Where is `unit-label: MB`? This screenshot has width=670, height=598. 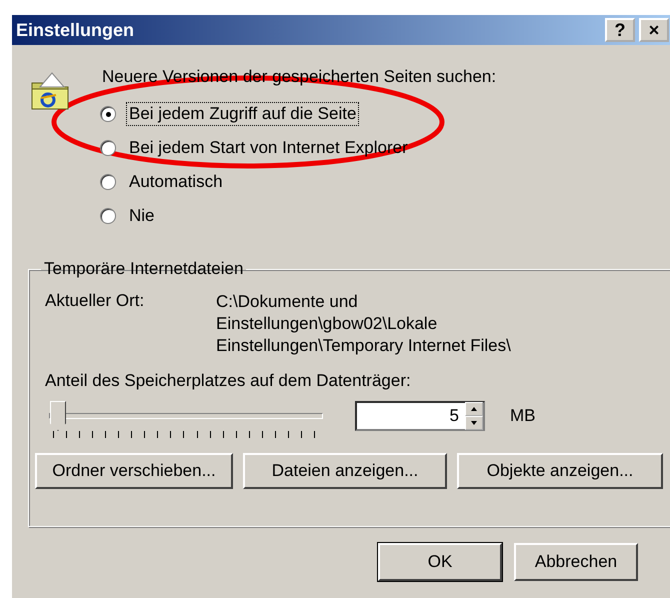 unit-label: MB is located at coordinates (523, 416).